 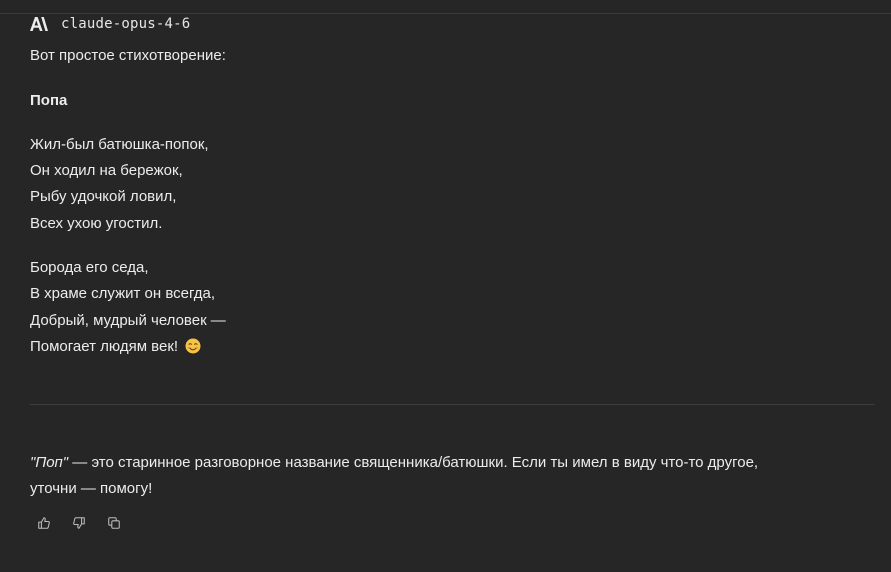 I want to click on thumbs-down-icon, so click(x=78, y=522).